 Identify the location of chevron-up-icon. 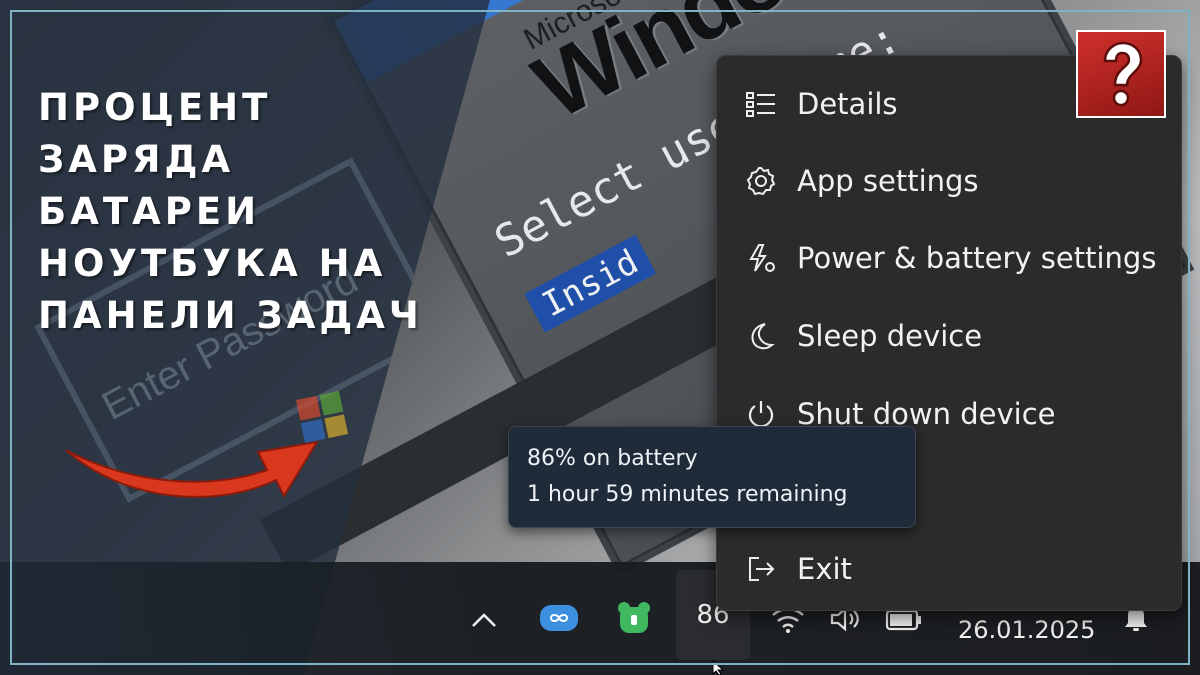
(484, 620).